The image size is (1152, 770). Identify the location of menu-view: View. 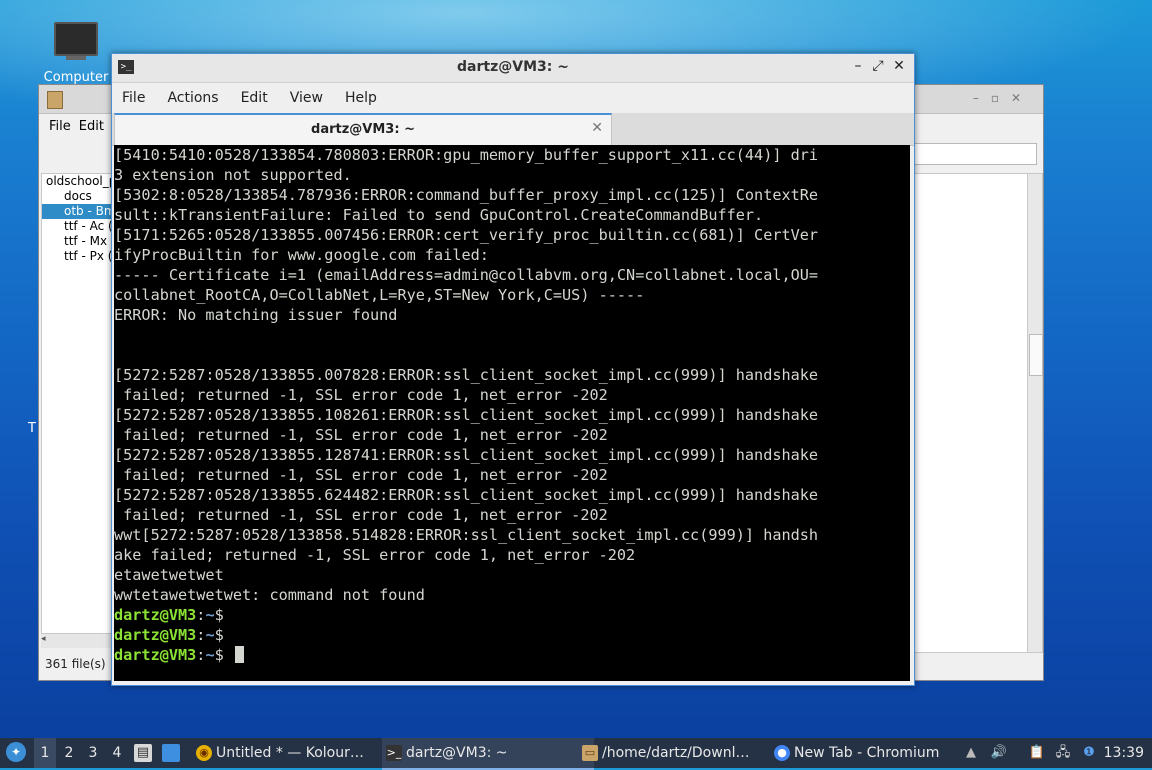
(306, 98).